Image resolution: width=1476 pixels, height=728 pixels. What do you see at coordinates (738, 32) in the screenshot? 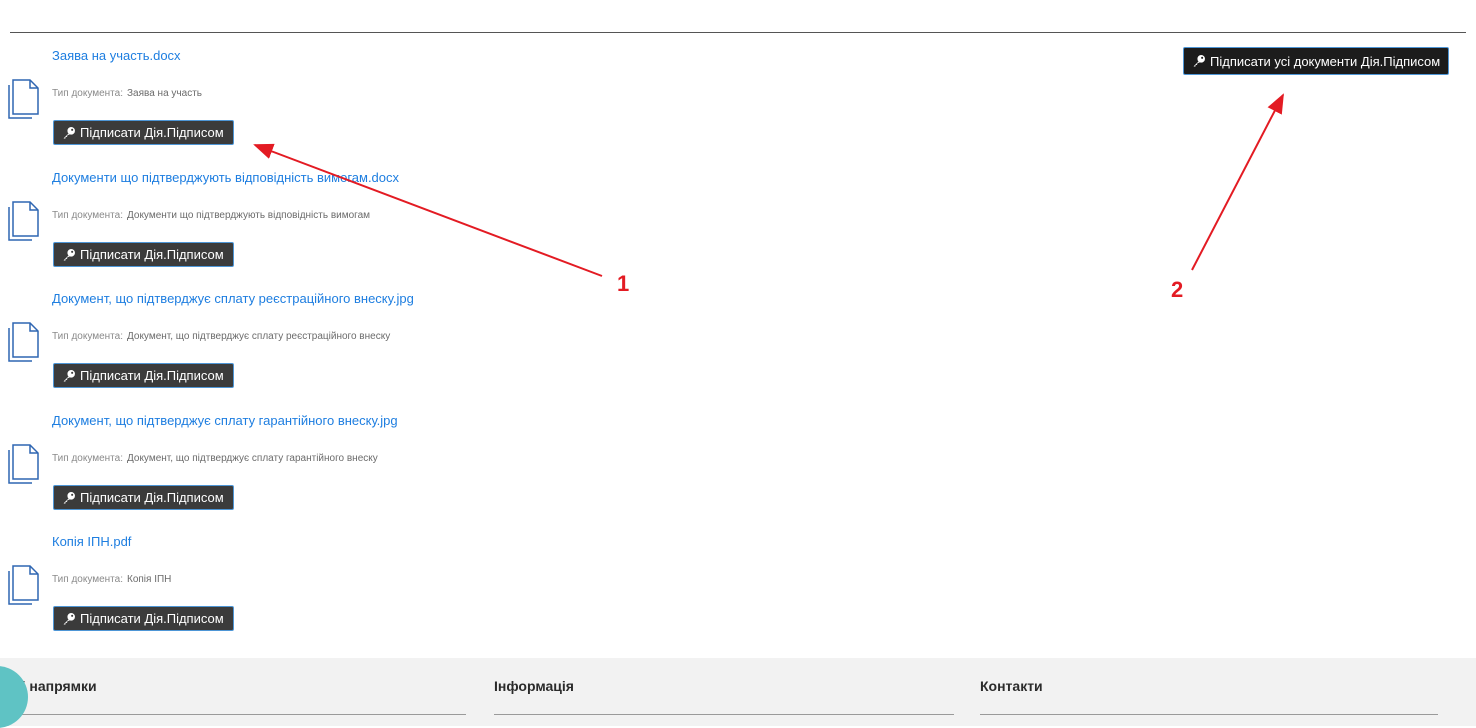
I see `top-divider` at bounding box center [738, 32].